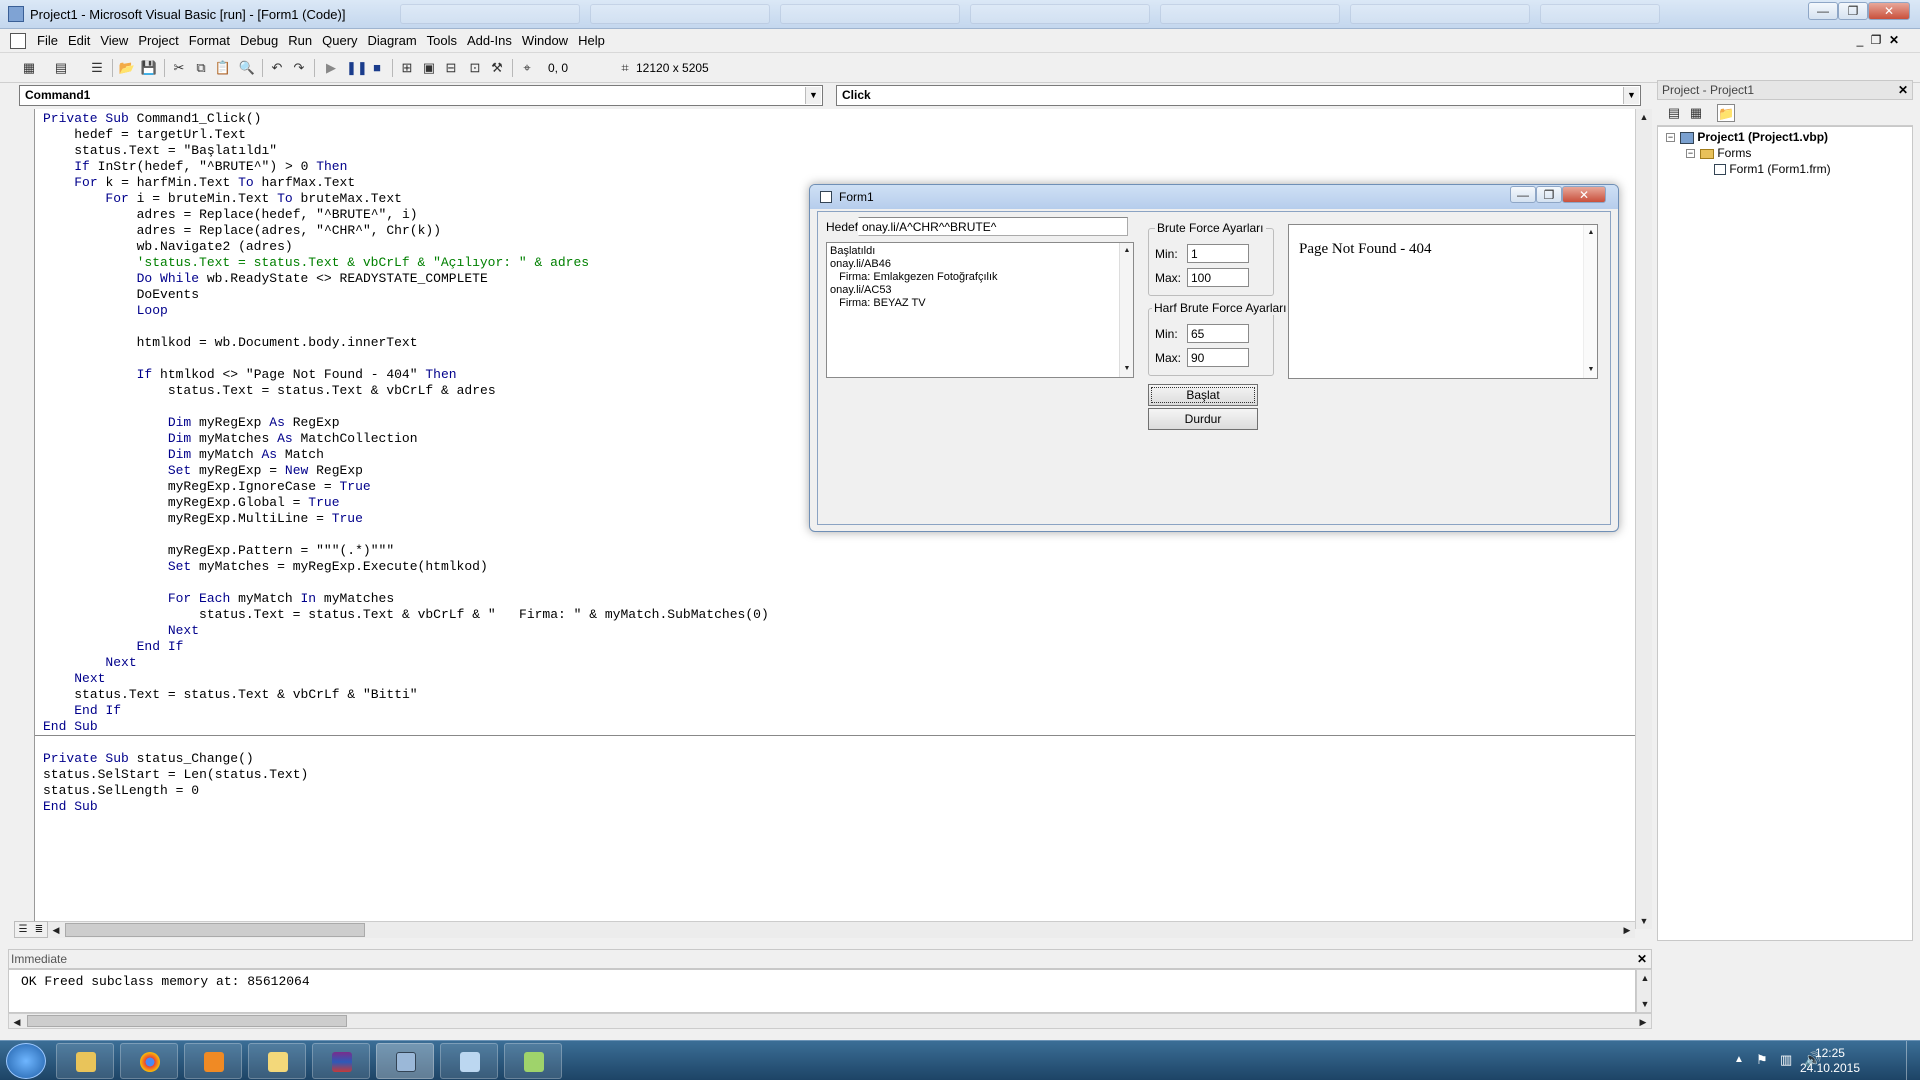 This screenshot has height=1080, width=1920. What do you see at coordinates (993, 226) in the screenshot?
I see `hedef-input: onay.li/A^CHR^^BRUTE^` at bounding box center [993, 226].